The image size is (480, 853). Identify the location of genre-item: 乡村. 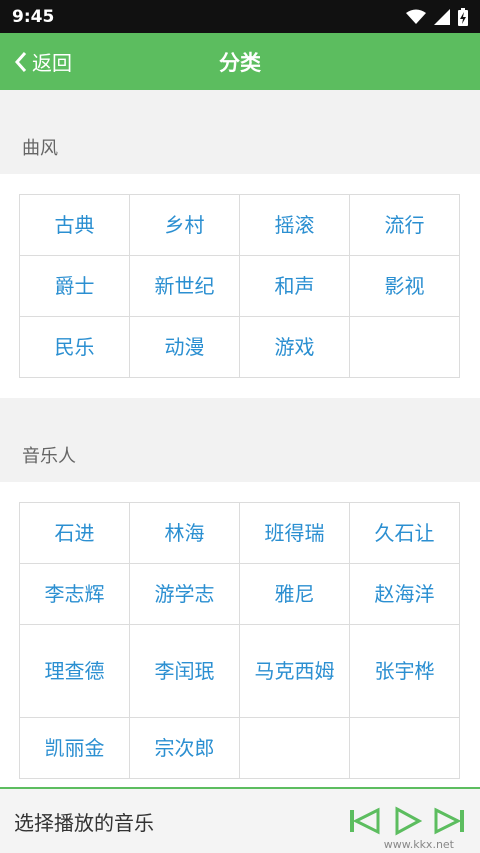
(184, 225).